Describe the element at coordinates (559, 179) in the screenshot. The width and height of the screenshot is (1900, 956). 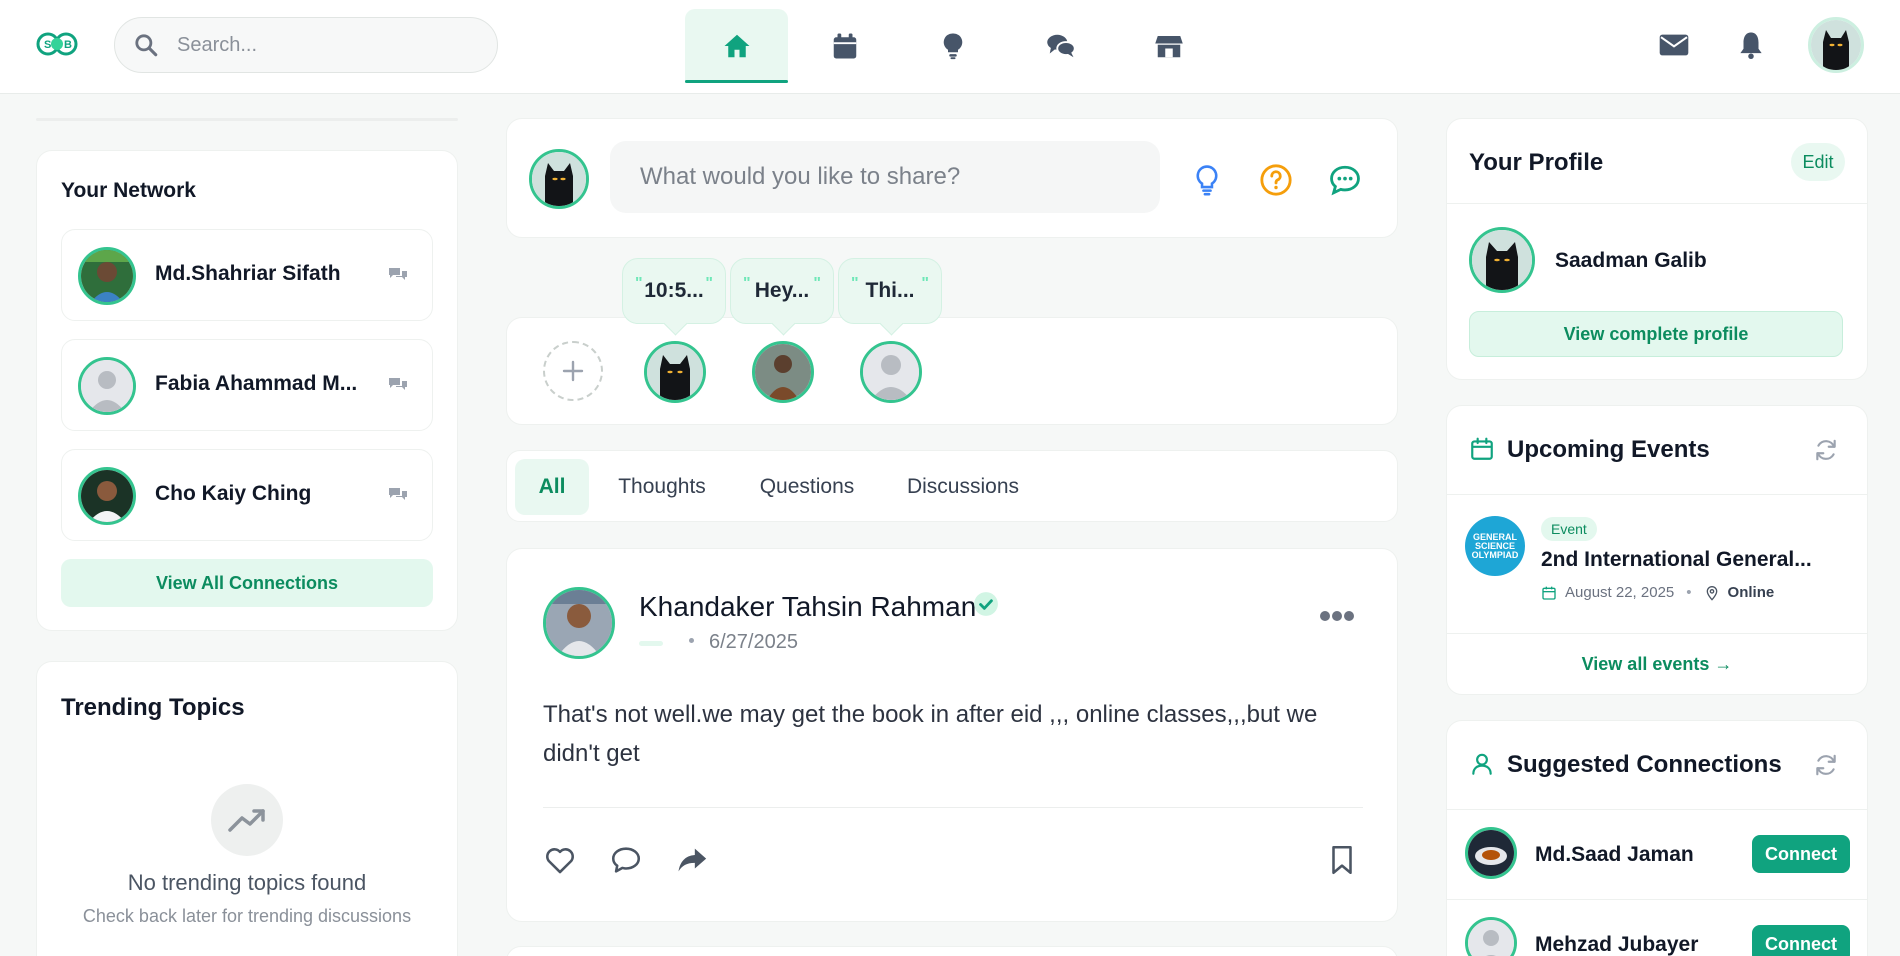
I see `composer-avatar` at that location.